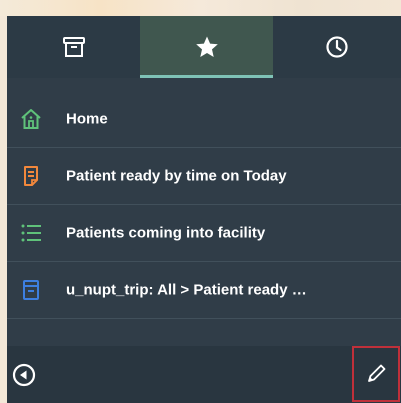 This screenshot has height=403, width=401. I want to click on edit-favorites-button, so click(376, 374).